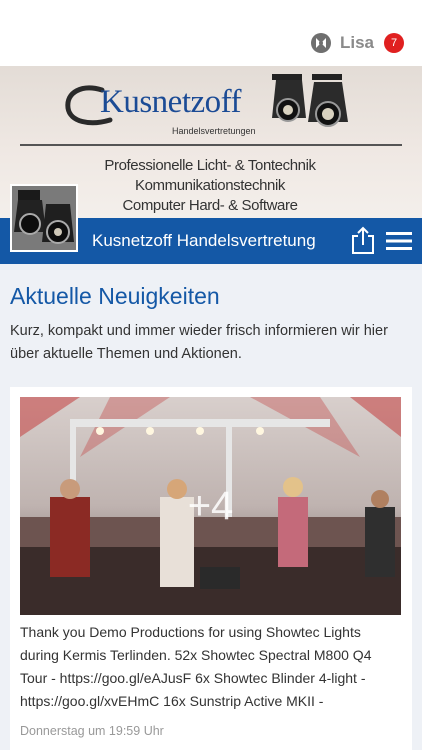  I want to click on profile-thumbnail, so click(44, 218).